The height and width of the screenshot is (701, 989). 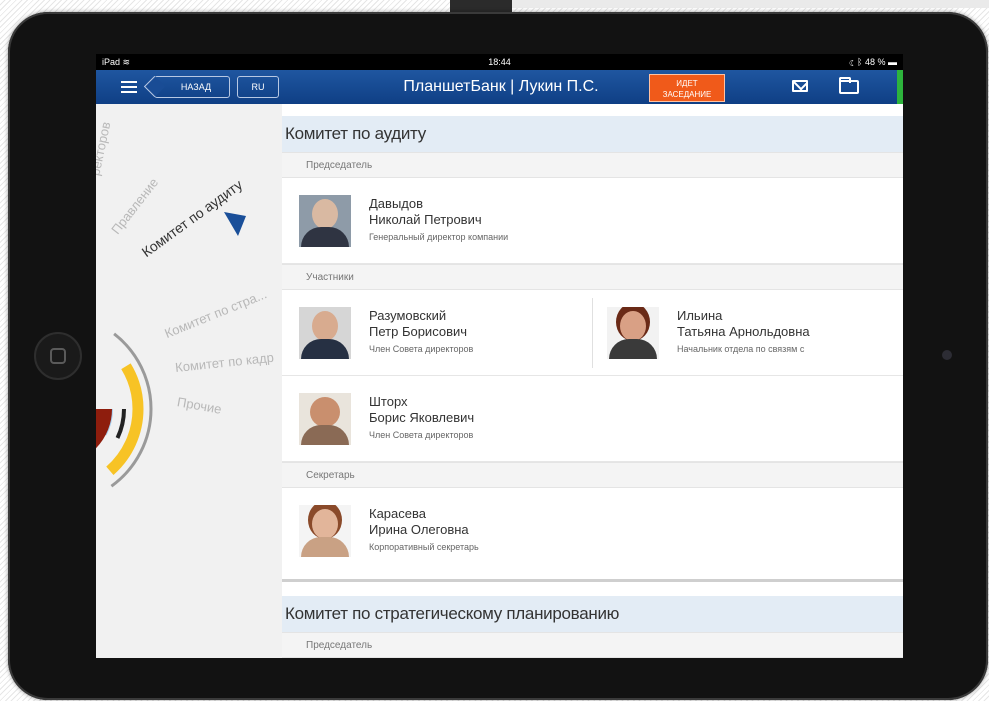 What do you see at coordinates (860, 62) in the screenshot?
I see `bluetooth-icon: ᛒ` at bounding box center [860, 62].